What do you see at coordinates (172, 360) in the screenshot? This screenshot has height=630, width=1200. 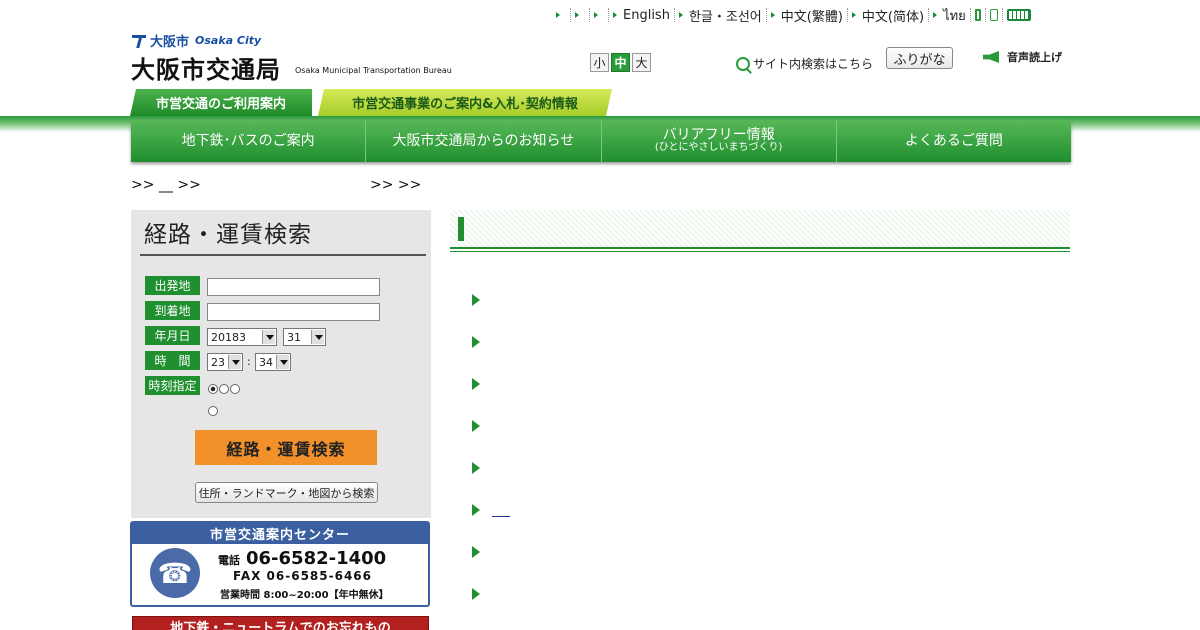 I see `time-label: 時 間` at bounding box center [172, 360].